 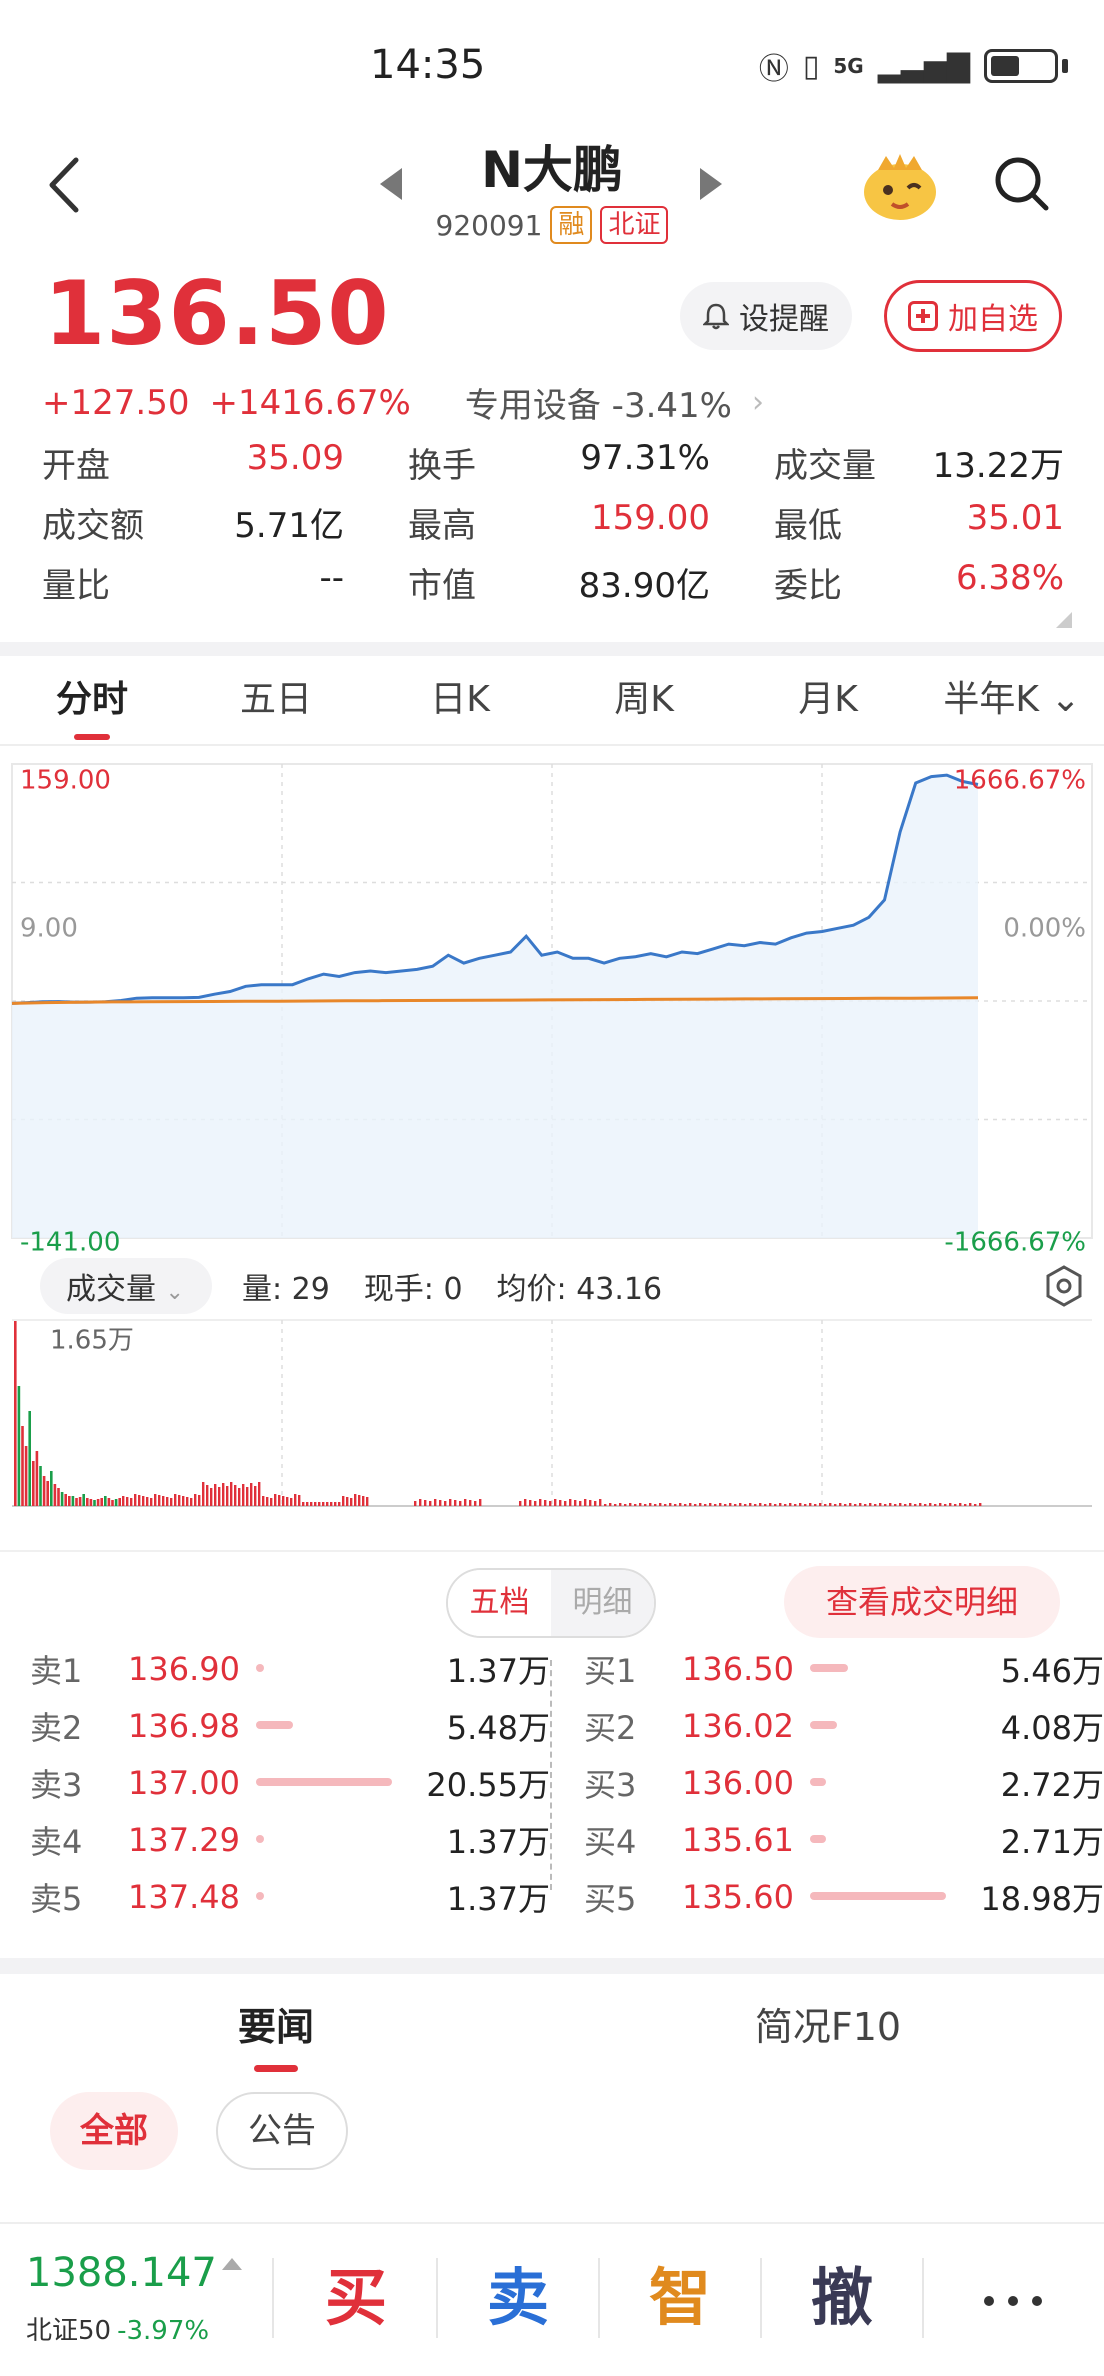 What do you see at coordinates (844, 1782) in the screenshot?
I see `buy-level-row: 买3 136.00 2.72万` at bounding box center [844, 1782].